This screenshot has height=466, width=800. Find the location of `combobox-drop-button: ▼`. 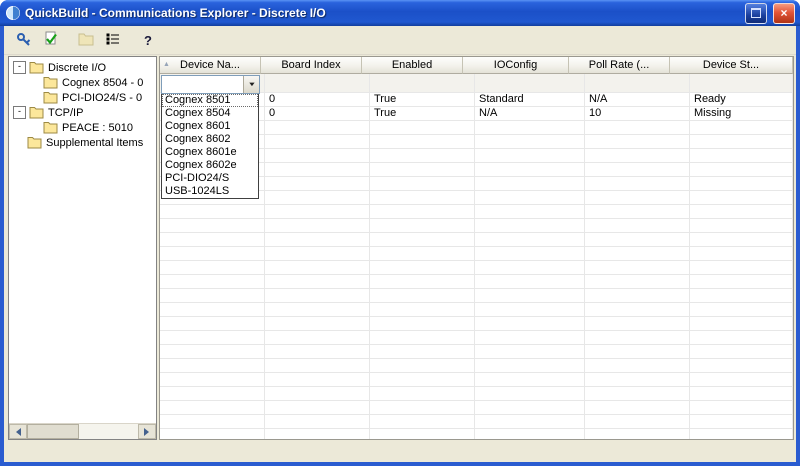

combobox-drop-button: ▼ is located at coordinates (251, 84).